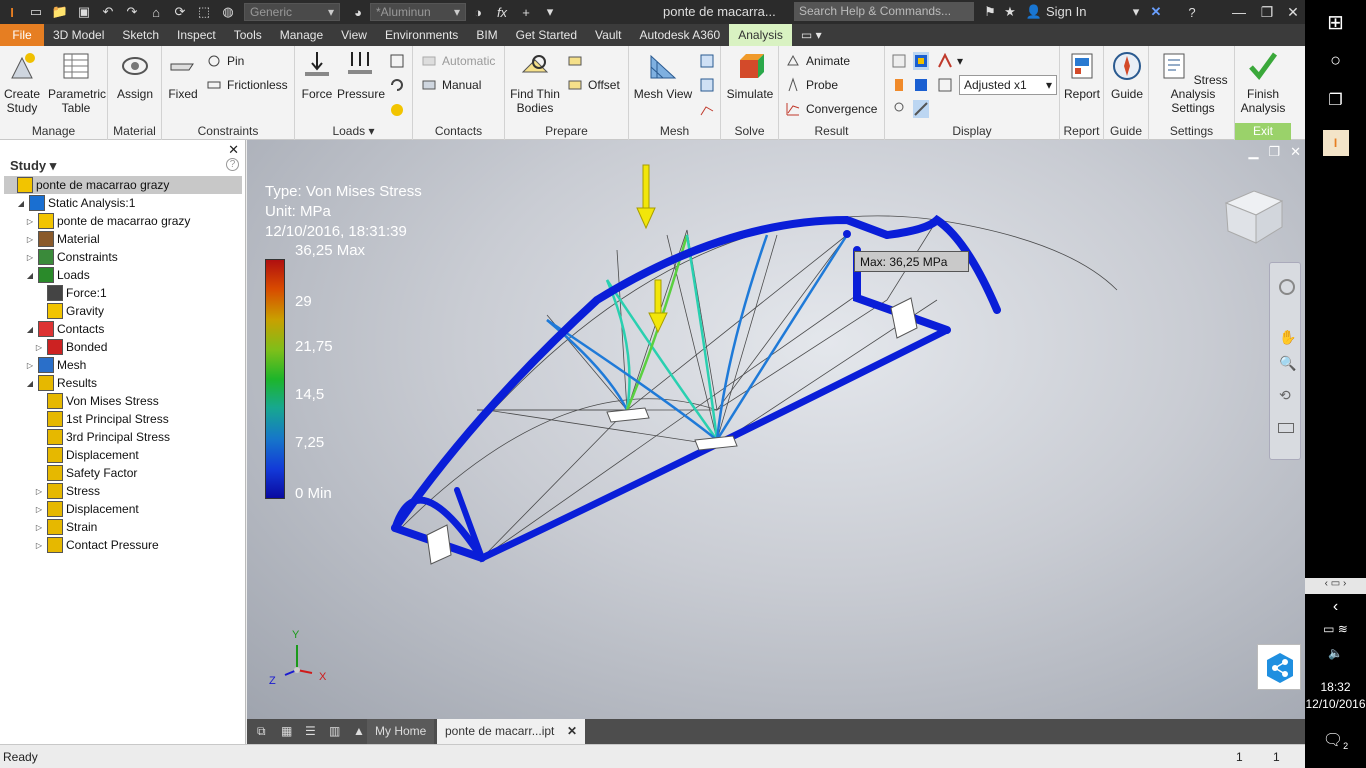 This screenshot has height=768, width=1366. What do you see at coordinates (486, 35) in the screenshot?
I see `tab-bim: BIM` at bounding box center [486, 35].